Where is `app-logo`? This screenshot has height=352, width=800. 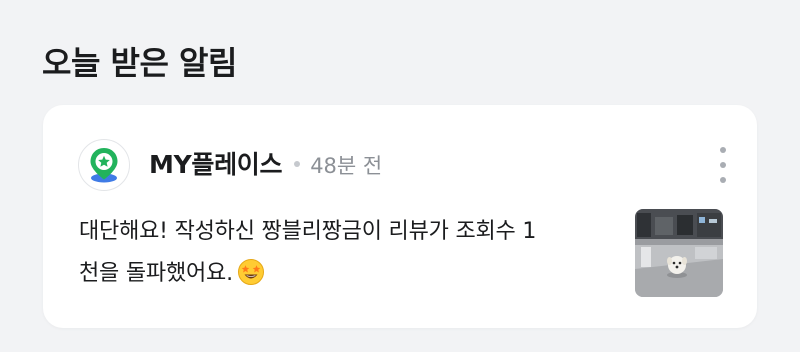
app-logo is located at coordinates (104, 165).